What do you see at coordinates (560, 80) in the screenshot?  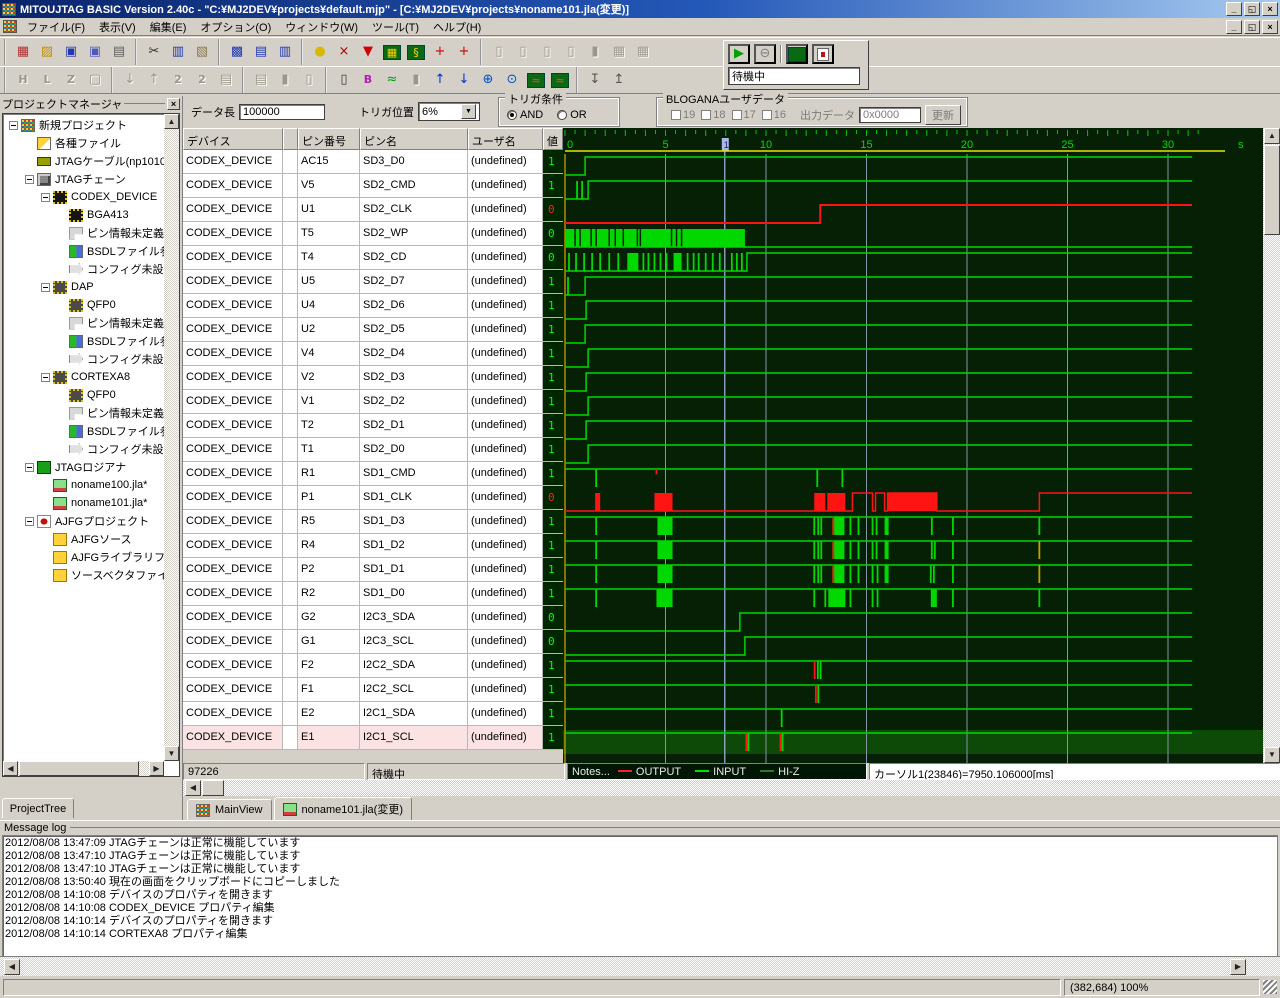 I see `wave-cursor-right-button: ≈` at bounding box center [560, 80].